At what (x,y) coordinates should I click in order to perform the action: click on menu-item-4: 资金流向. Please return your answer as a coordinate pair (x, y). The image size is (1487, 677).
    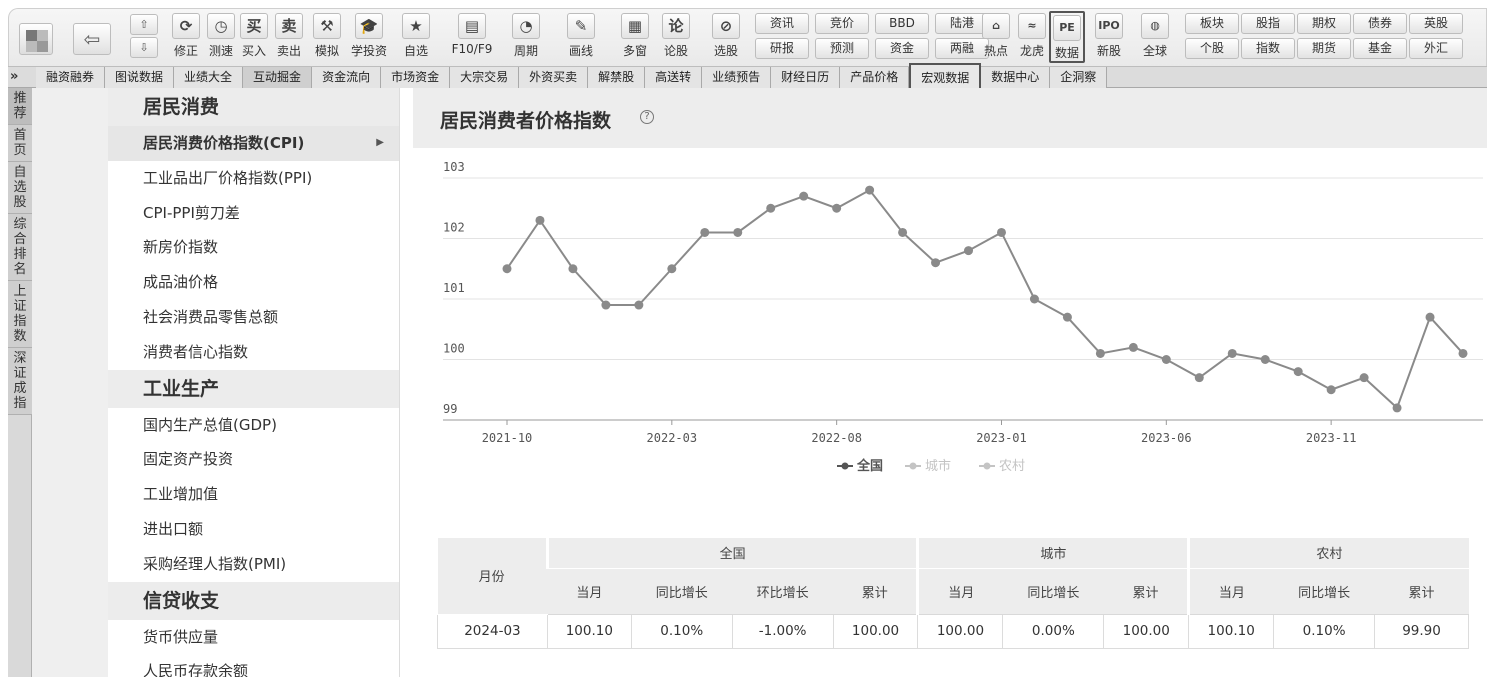
    Looking at the image, I should click on (347, 77).